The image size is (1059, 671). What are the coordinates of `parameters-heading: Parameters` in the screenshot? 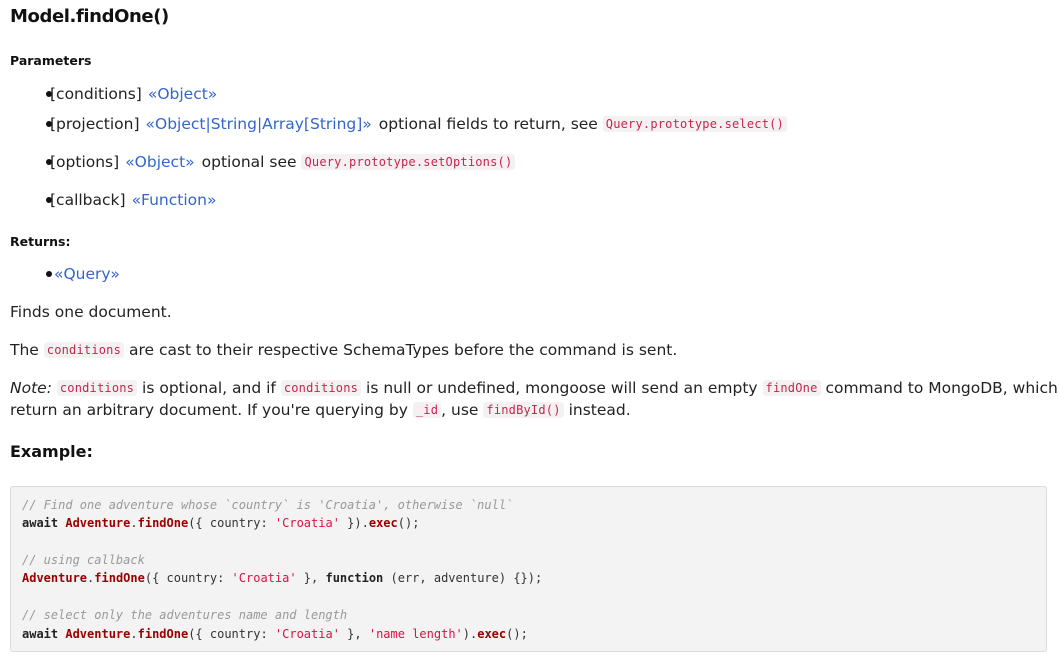 It's located at (51, 60).